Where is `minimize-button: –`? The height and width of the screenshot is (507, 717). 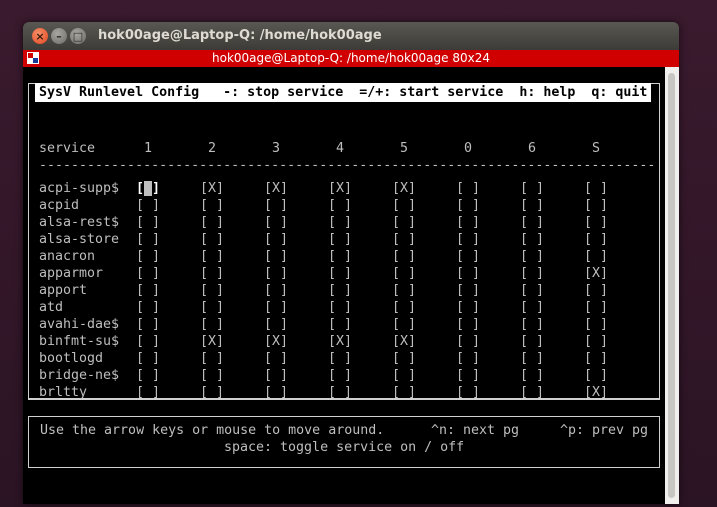
minimize-button: – is located at coordinates (59, 36).